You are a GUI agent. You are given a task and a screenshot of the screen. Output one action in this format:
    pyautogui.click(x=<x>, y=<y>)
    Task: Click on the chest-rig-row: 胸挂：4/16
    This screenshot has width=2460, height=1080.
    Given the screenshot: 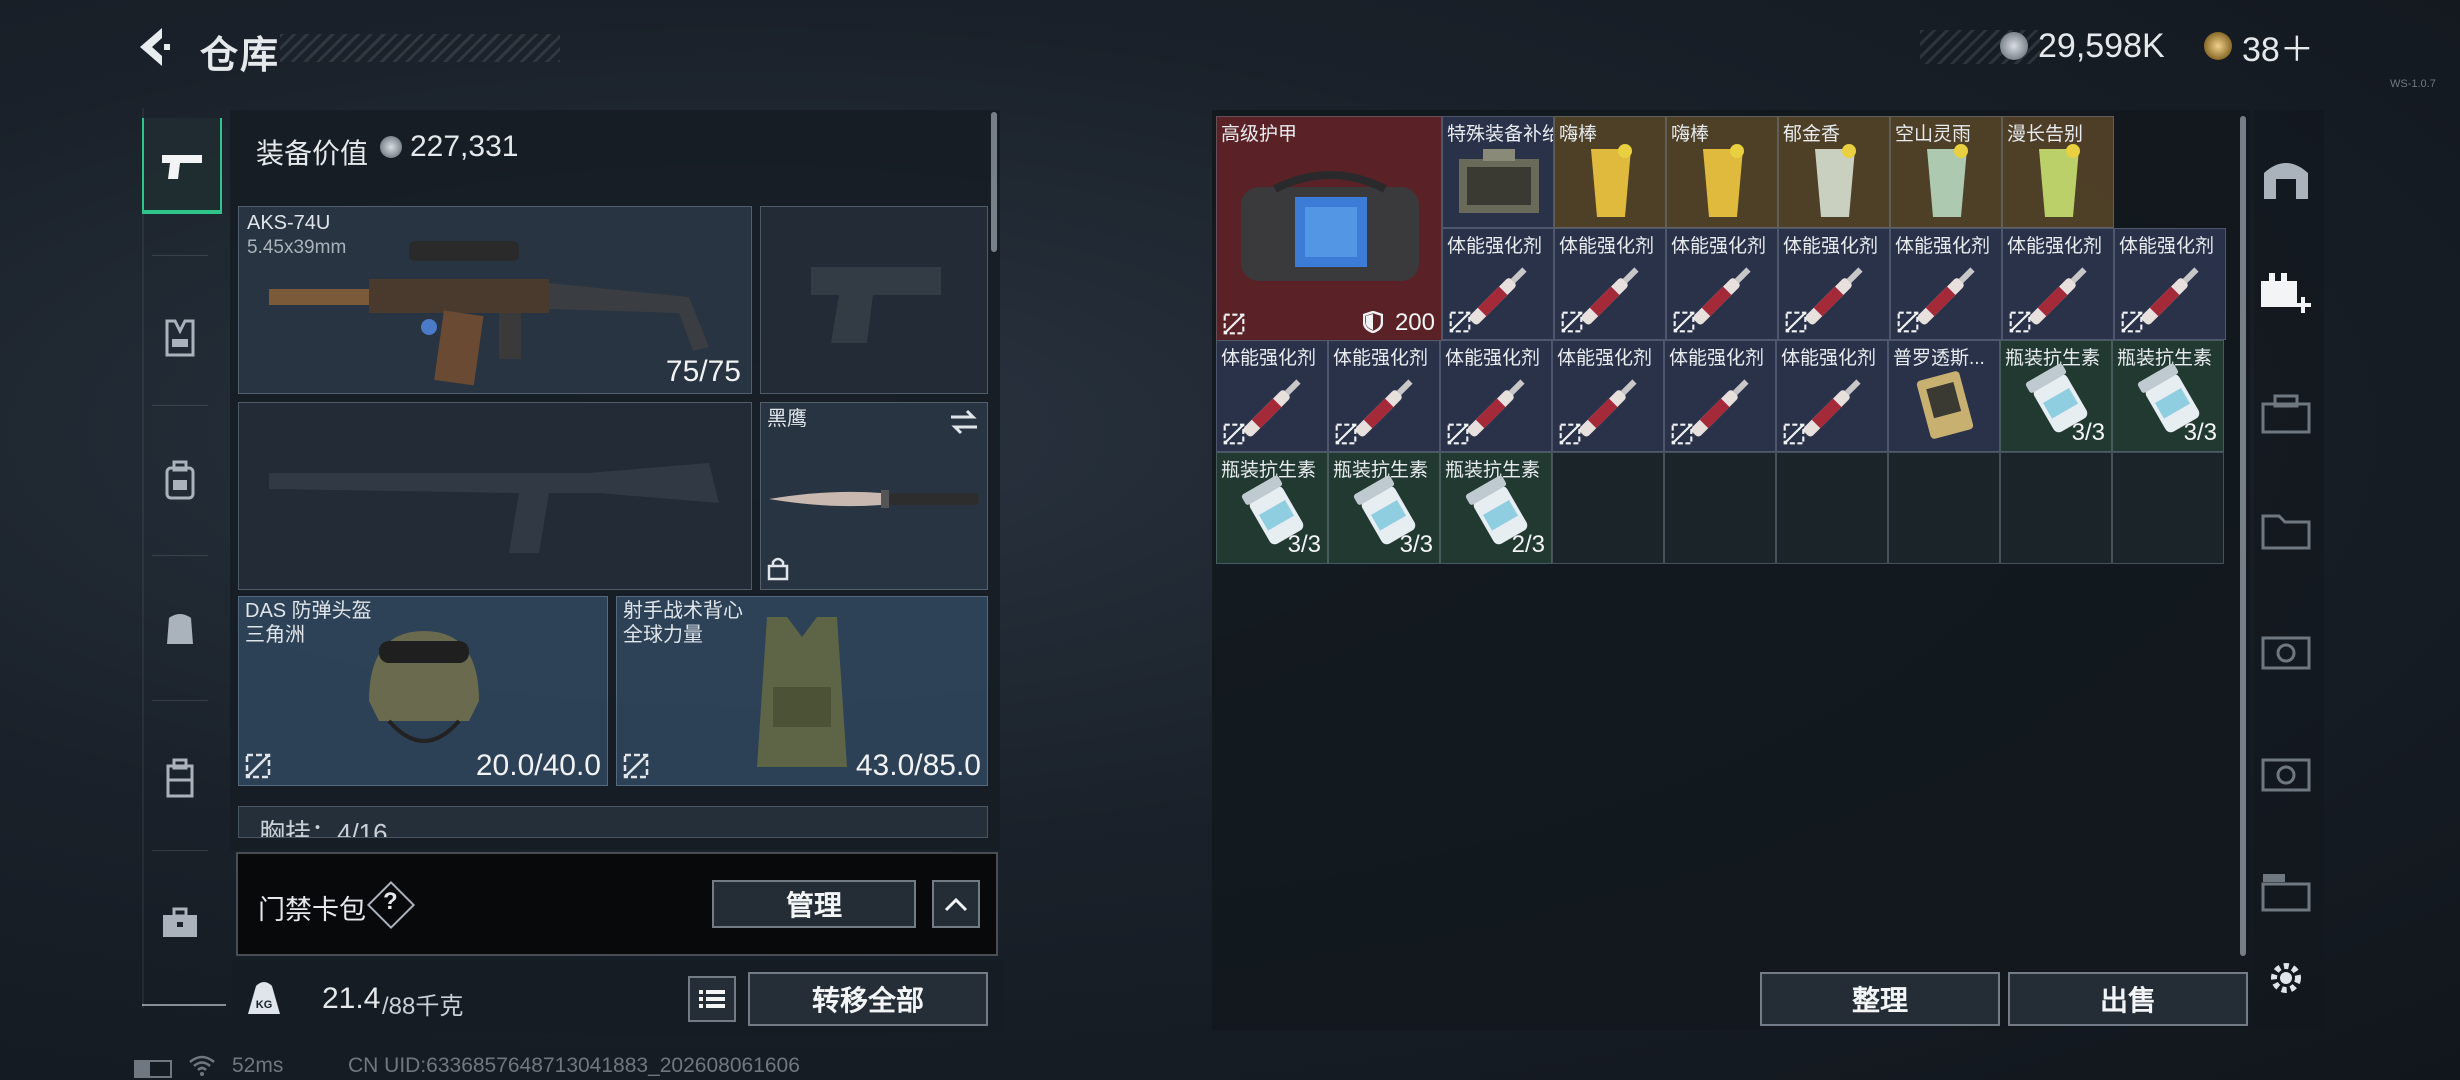 What is the action you would take?
    pyautogui.click(x=613, y=822)
    